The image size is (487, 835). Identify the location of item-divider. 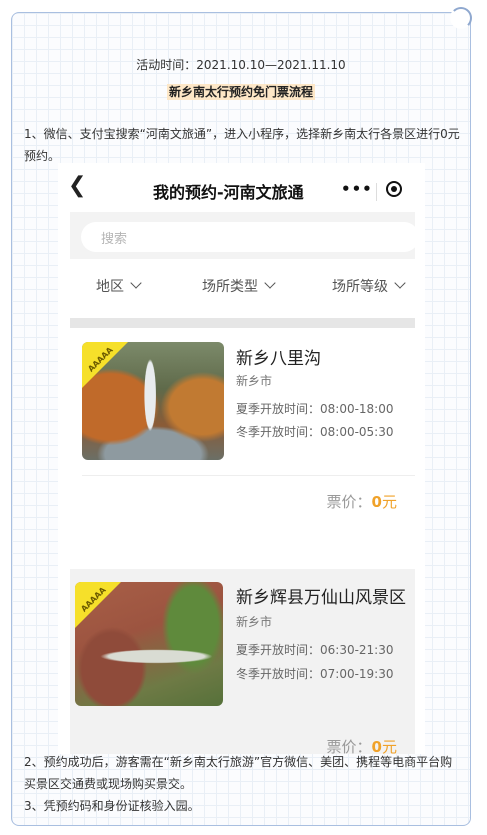
(248, 475).